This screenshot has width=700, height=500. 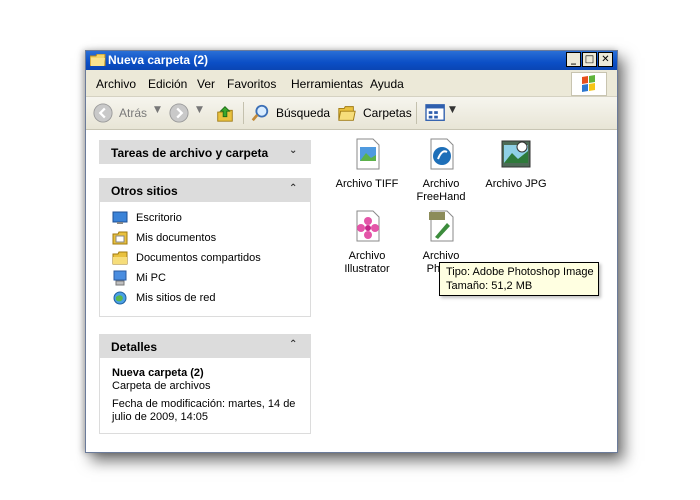 What do you see at coordinates (442, 154) in the screenshot?
I see `freehand-file-icon` at bounding box center [442, 154].